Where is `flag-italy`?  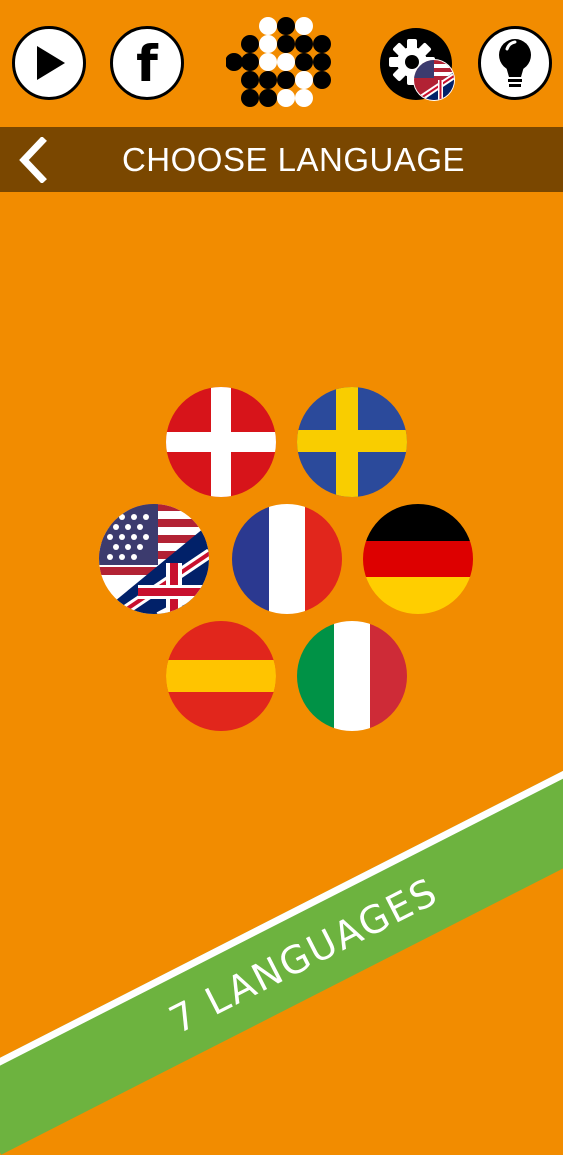
flag-italy is located at coordinates (352, 676).